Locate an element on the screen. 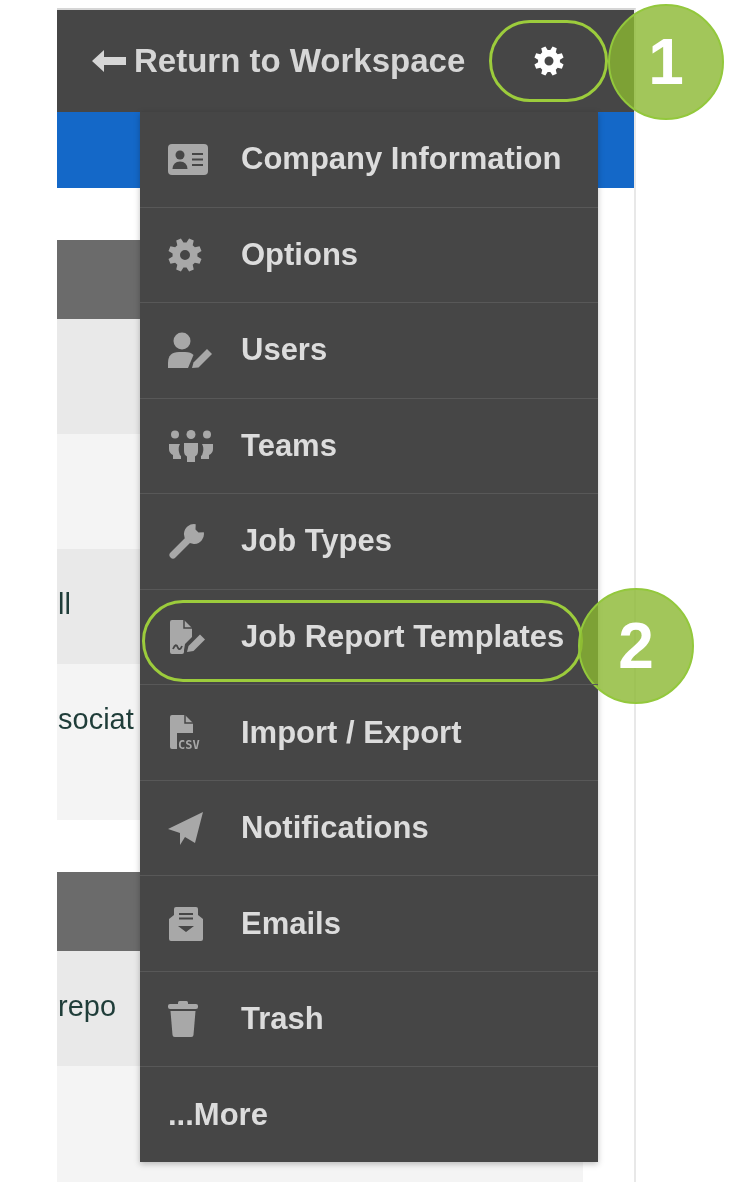  row-text: sociat is located at coordinates (96, 719).